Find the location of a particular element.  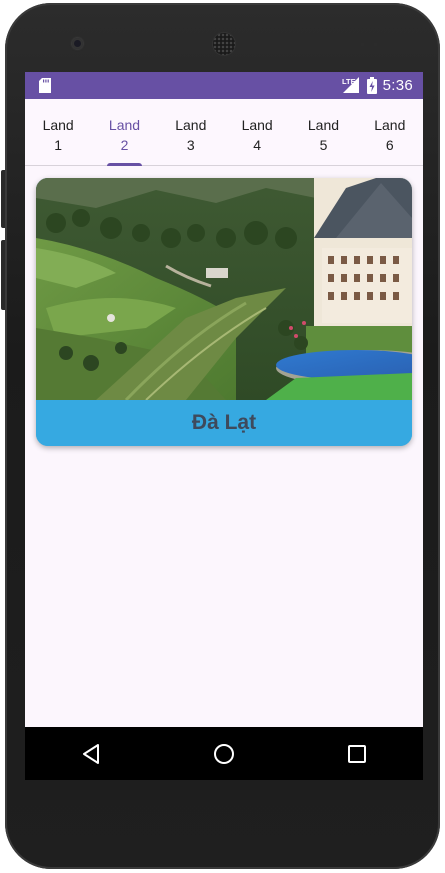

status-bar: LTE 5:36 is located at coordinates (224, 85).